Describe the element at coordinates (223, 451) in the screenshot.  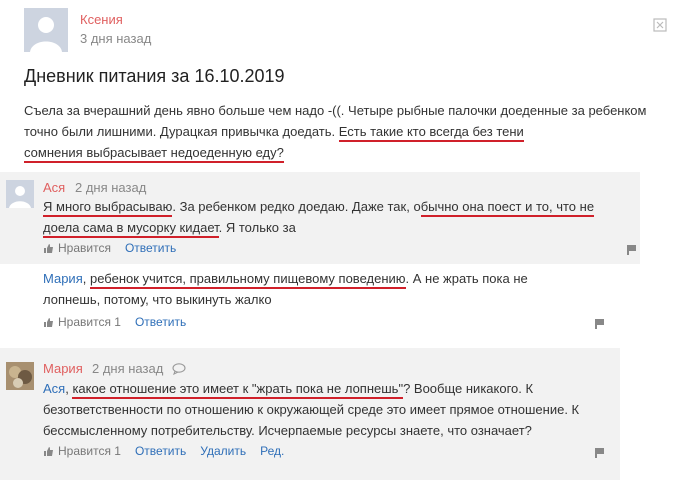
I see `delete-button: Удалить` at that location.